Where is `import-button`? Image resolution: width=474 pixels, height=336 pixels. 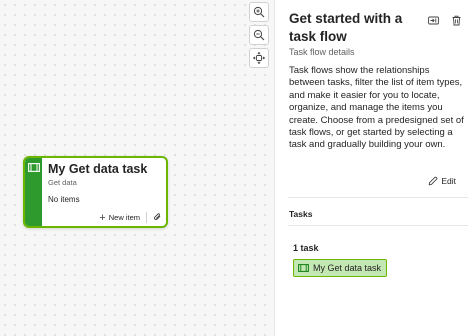
import-button is located at coordinates (433, 22).